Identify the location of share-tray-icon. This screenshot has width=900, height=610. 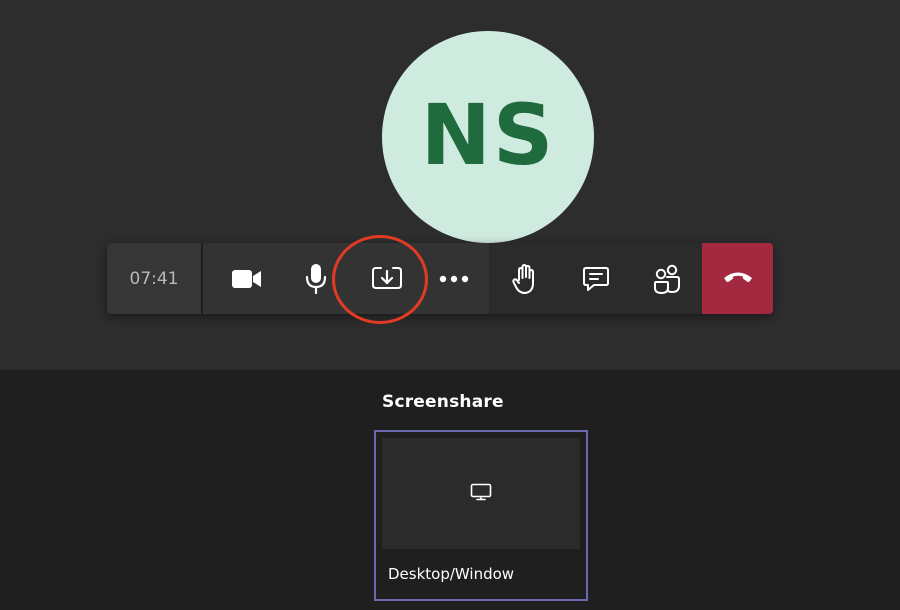
(387, 279).